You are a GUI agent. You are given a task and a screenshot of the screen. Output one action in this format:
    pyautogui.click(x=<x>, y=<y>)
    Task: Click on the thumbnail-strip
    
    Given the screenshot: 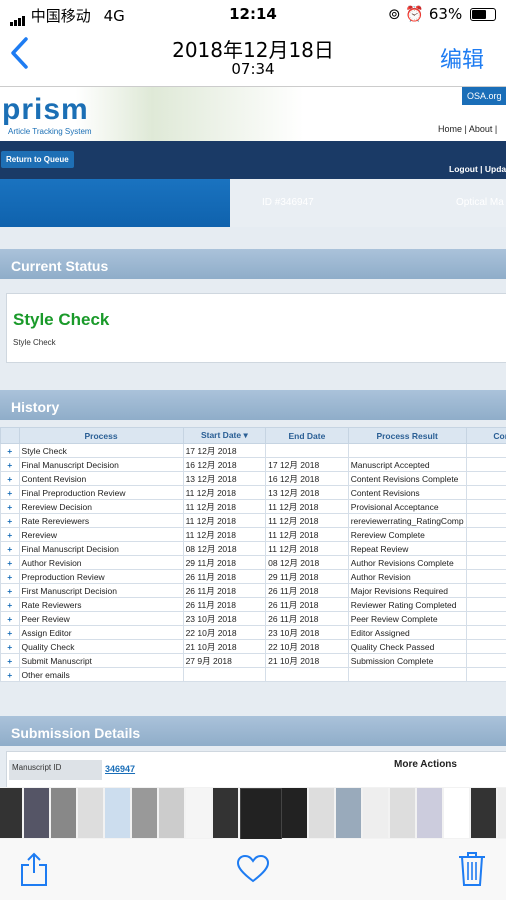 What is the action you would take?
    pyautogui.click(x=253, y=813)
    